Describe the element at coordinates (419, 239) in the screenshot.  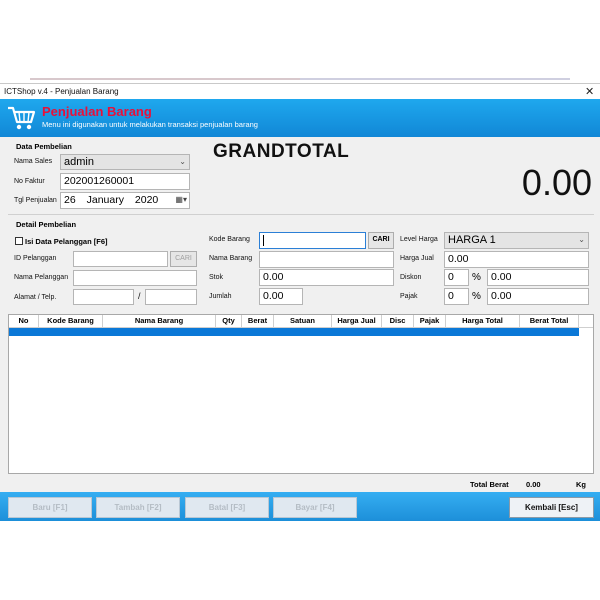
I see `level-harga-label: Level Harga` at that location.